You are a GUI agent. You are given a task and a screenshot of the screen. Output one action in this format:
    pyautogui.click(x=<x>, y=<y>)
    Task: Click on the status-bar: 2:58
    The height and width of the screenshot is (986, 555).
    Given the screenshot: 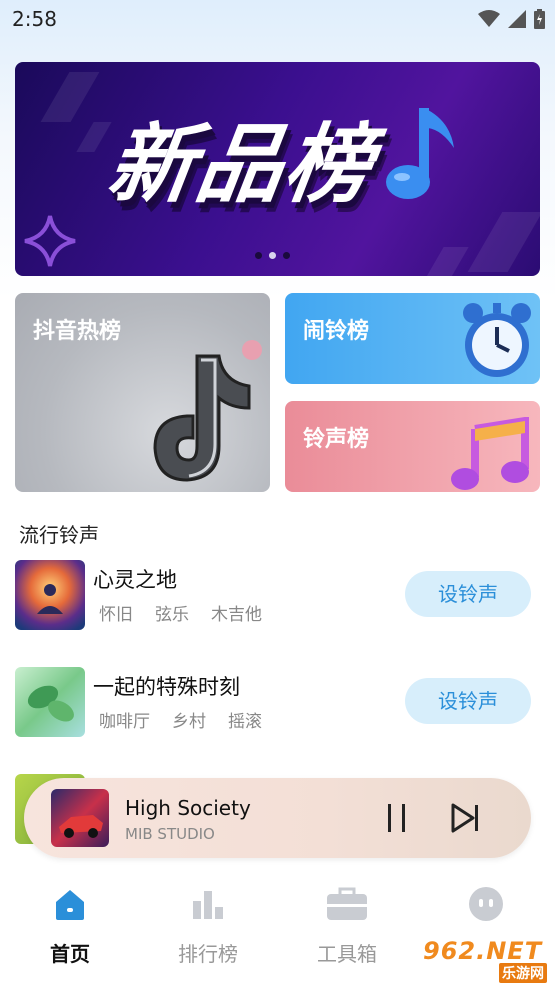 What is the action you would take?
    pyautogui.click(x=277, y=19)
    